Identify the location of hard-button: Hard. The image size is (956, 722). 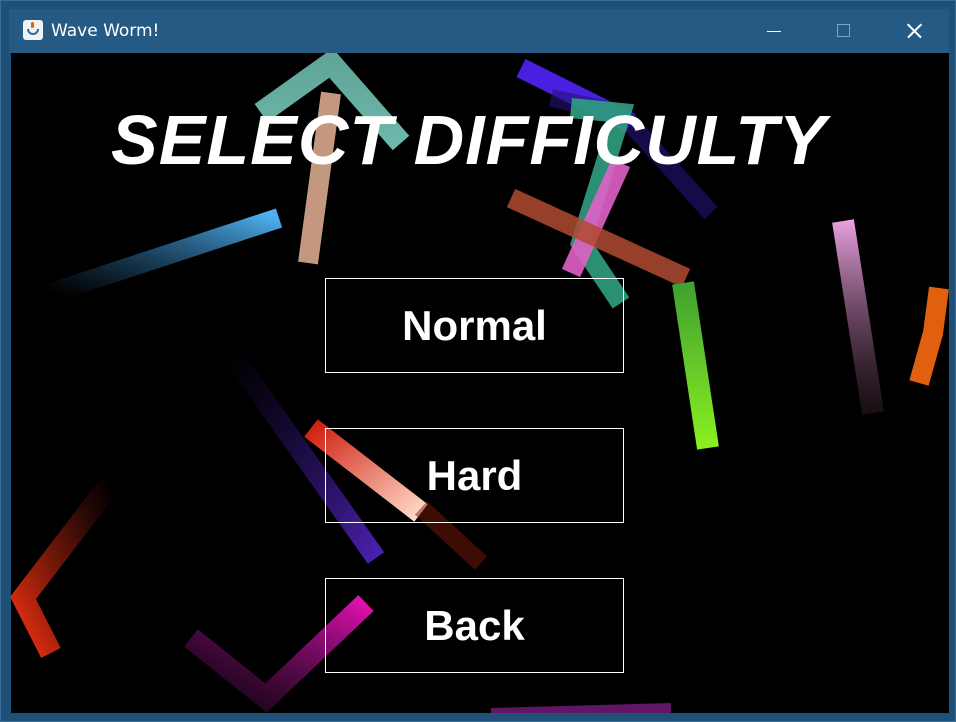
(474, 475).